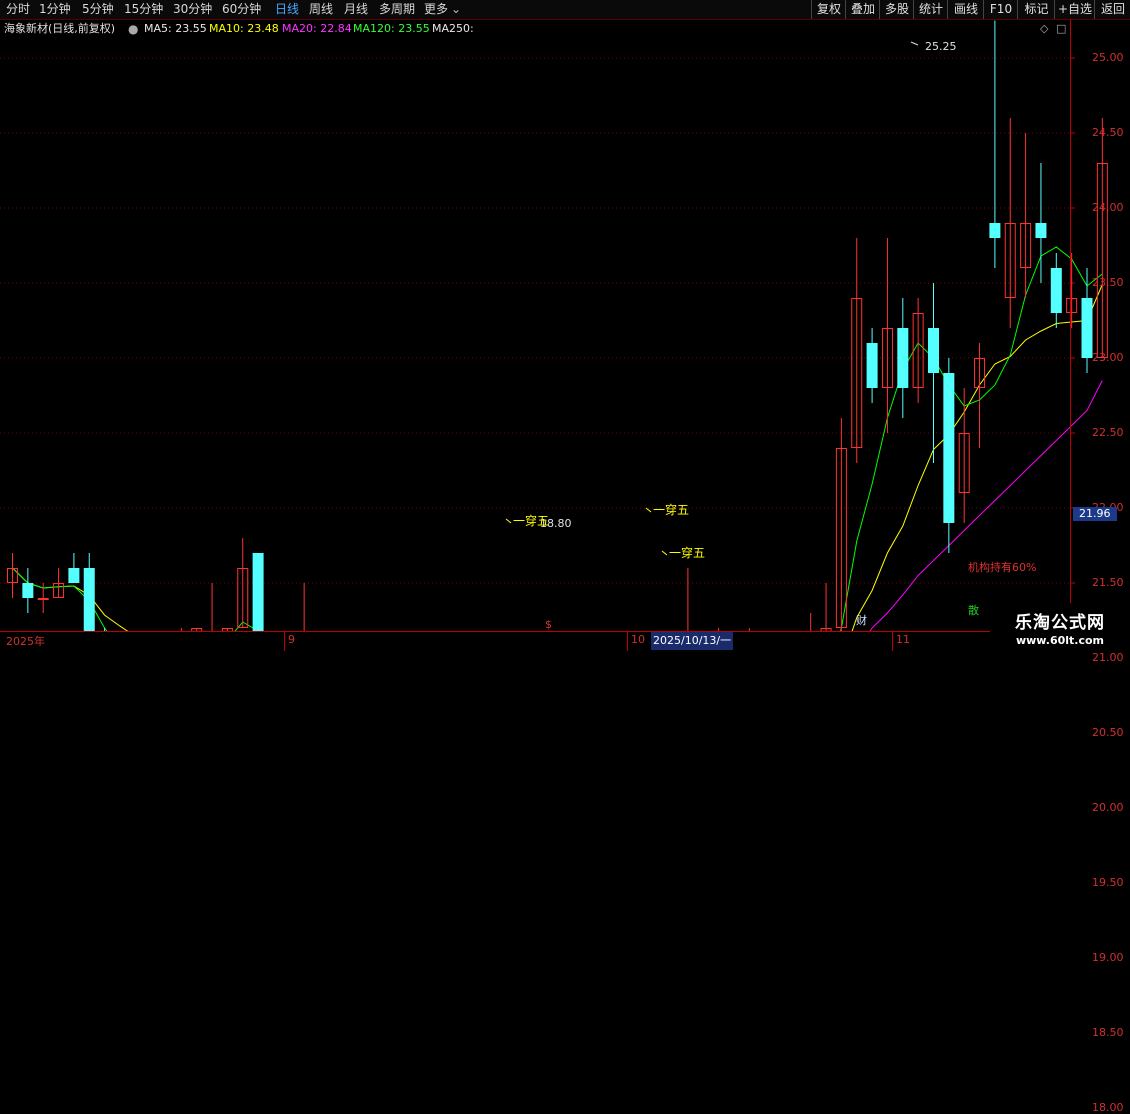 The width and height of the screenshot is (1130, 1114). What do you see at coordinates (1108, 132) in the screenshot?
I see `axis-tick-label: 24.50` at bounding box center [1108, 132].